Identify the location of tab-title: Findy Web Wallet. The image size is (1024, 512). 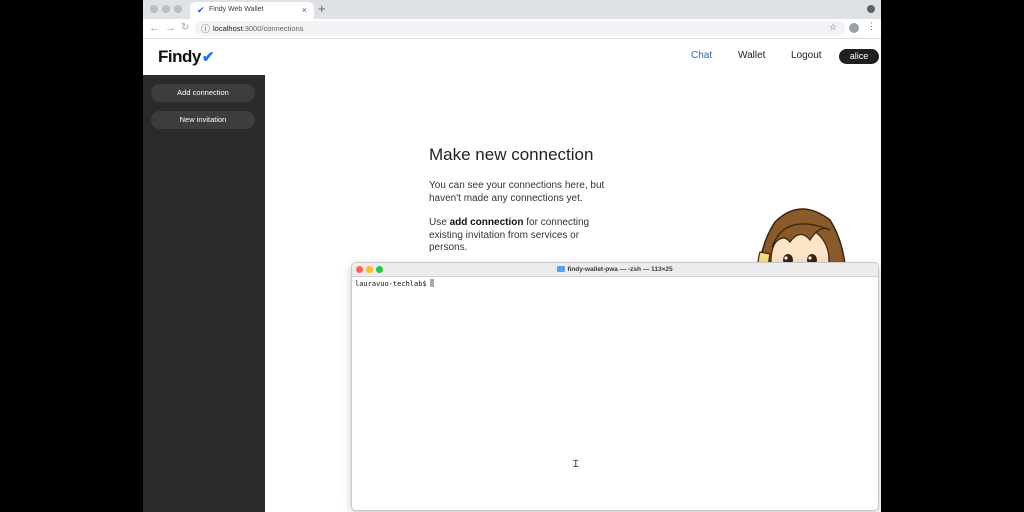
(236, 9).